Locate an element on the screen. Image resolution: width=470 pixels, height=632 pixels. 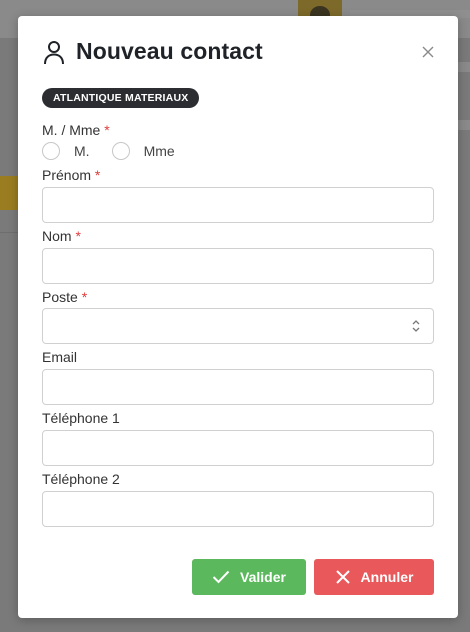
modal-header: Nouveau contact is located at coordinates (152, 51).